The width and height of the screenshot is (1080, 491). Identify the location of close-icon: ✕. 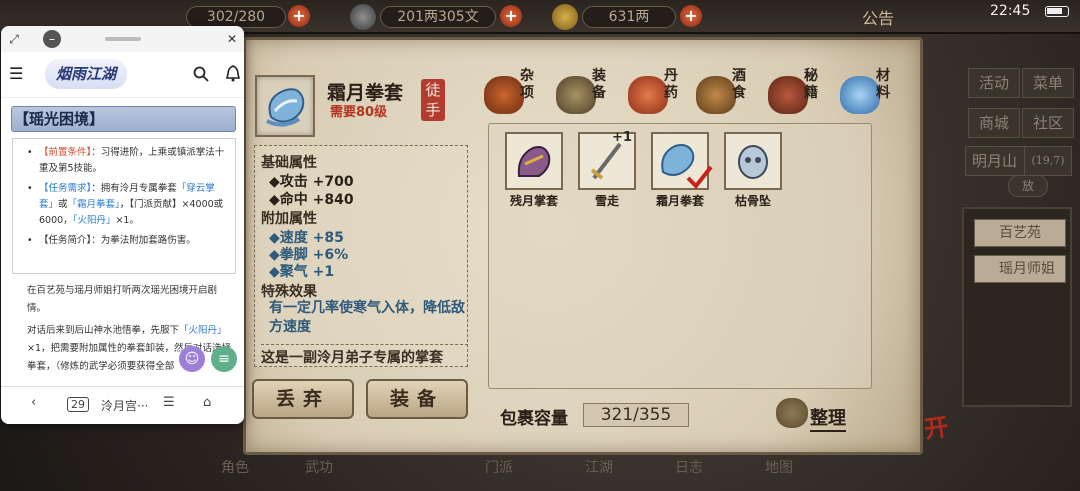
(232, 39).